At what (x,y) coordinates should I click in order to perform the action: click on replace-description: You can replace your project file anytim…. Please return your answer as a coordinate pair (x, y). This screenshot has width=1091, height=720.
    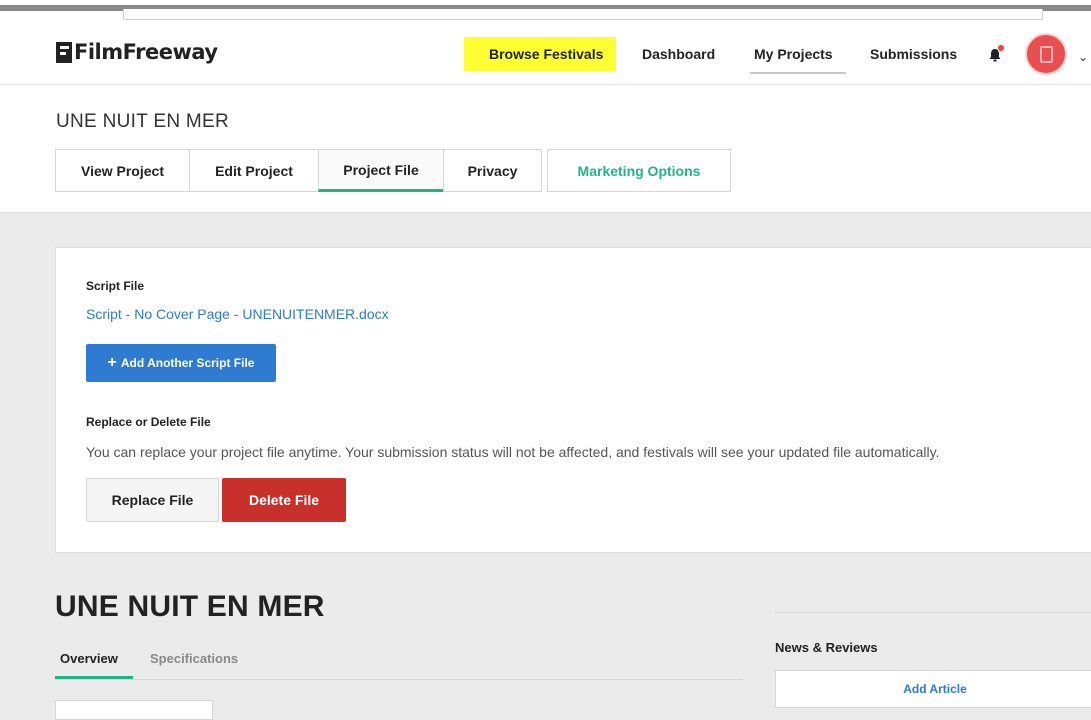
    Looking at the image, I should click on (513, 452).